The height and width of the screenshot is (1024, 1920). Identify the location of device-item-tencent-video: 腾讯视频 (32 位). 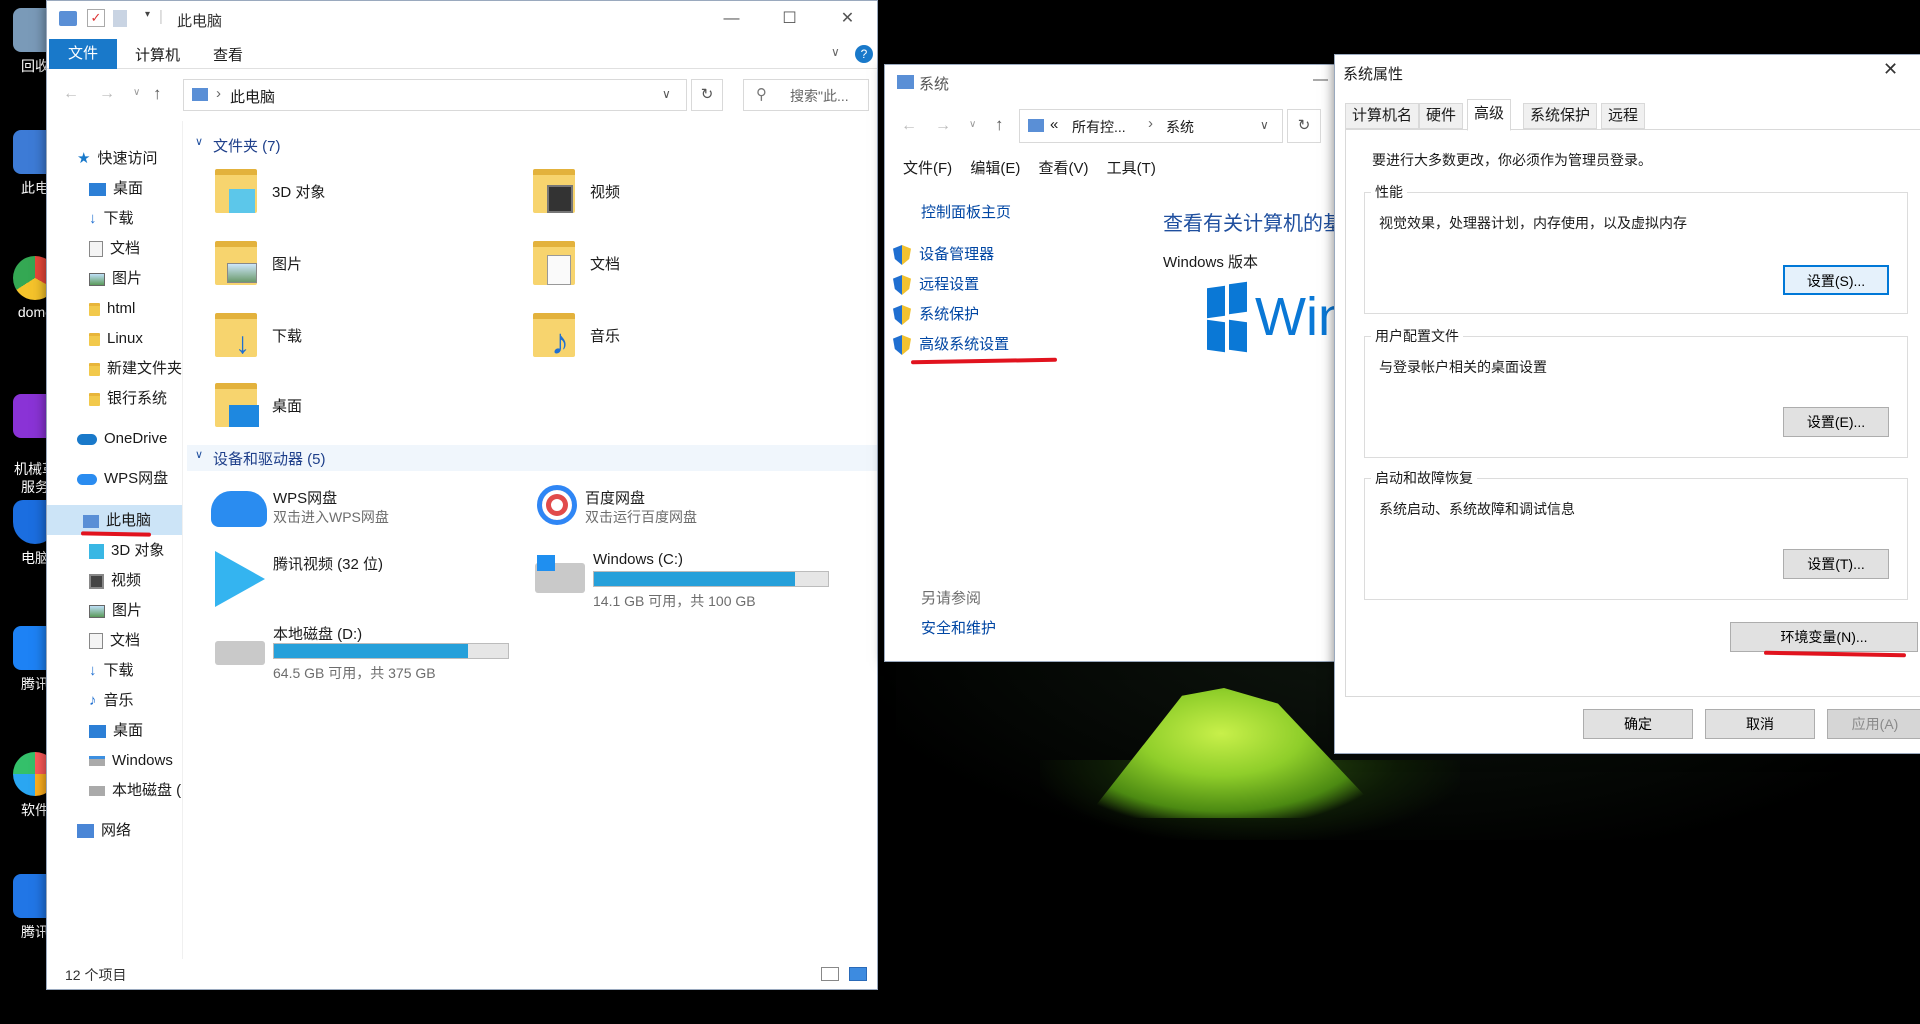
(361, 580).